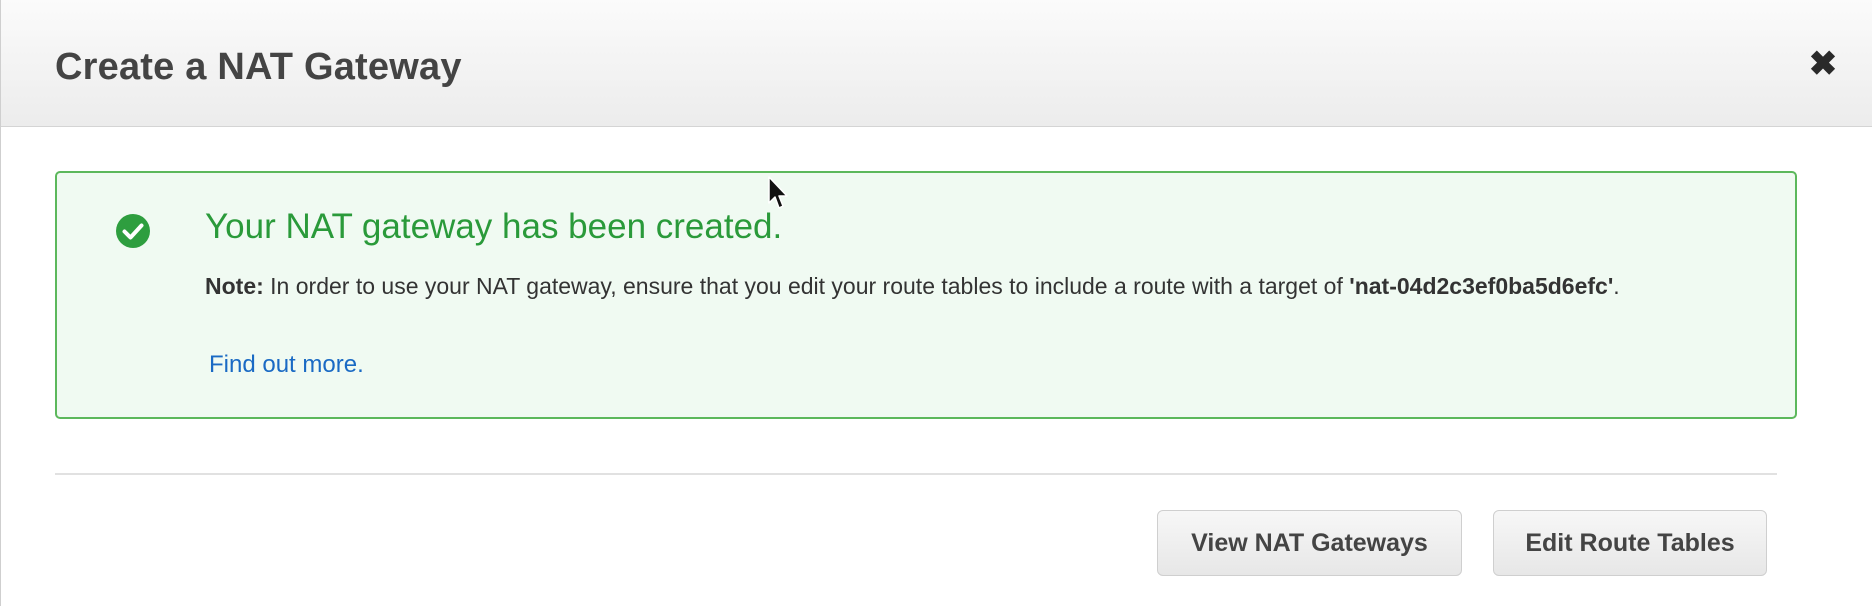 This screenshot has height=606, width=1872. What do you see at coordinates (133, 231) in the screenshot?
I see `check-circle-icon` at bounding box center [133, 231].